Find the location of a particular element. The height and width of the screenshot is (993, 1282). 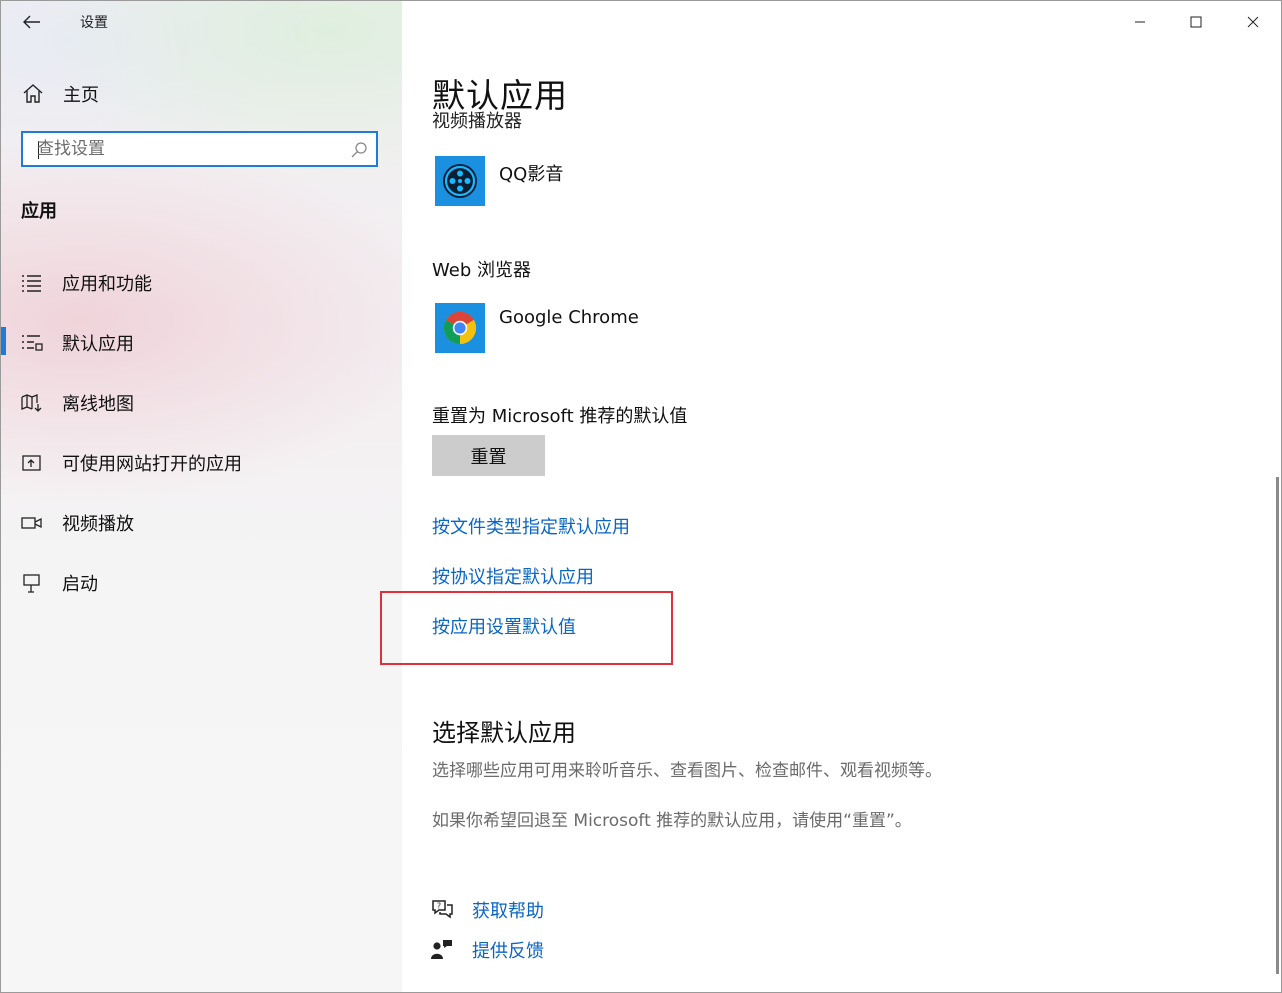

apps-for-websites-icon is located at coordinates (31, 463).